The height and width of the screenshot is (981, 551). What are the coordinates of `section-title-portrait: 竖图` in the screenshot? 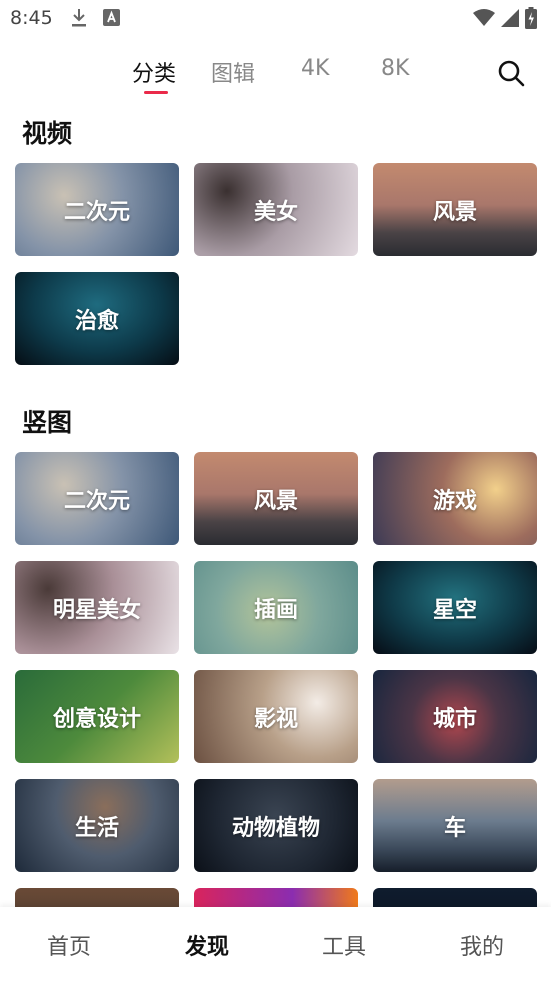 It's located at (47, 422).